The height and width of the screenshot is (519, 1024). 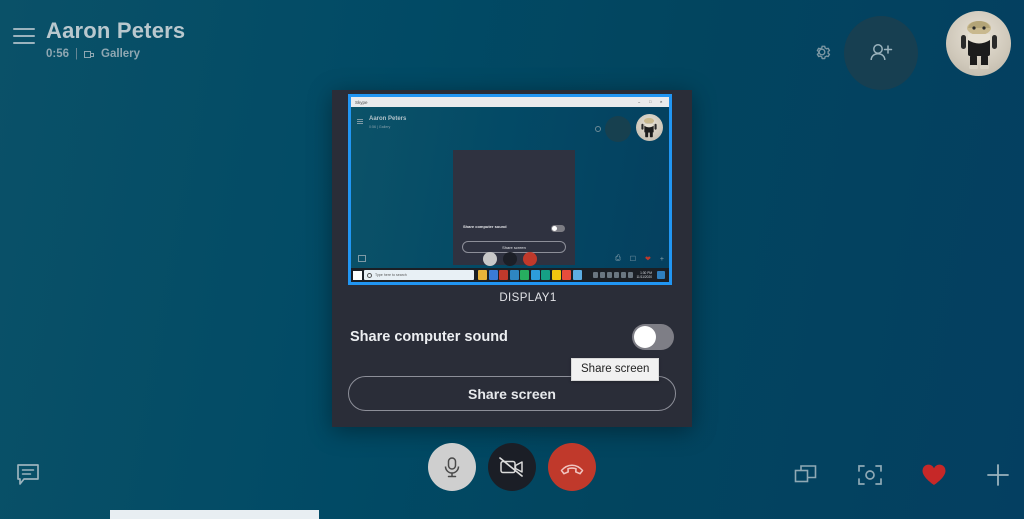 I want to click on snapshot-button, so click(x=870, y=475).